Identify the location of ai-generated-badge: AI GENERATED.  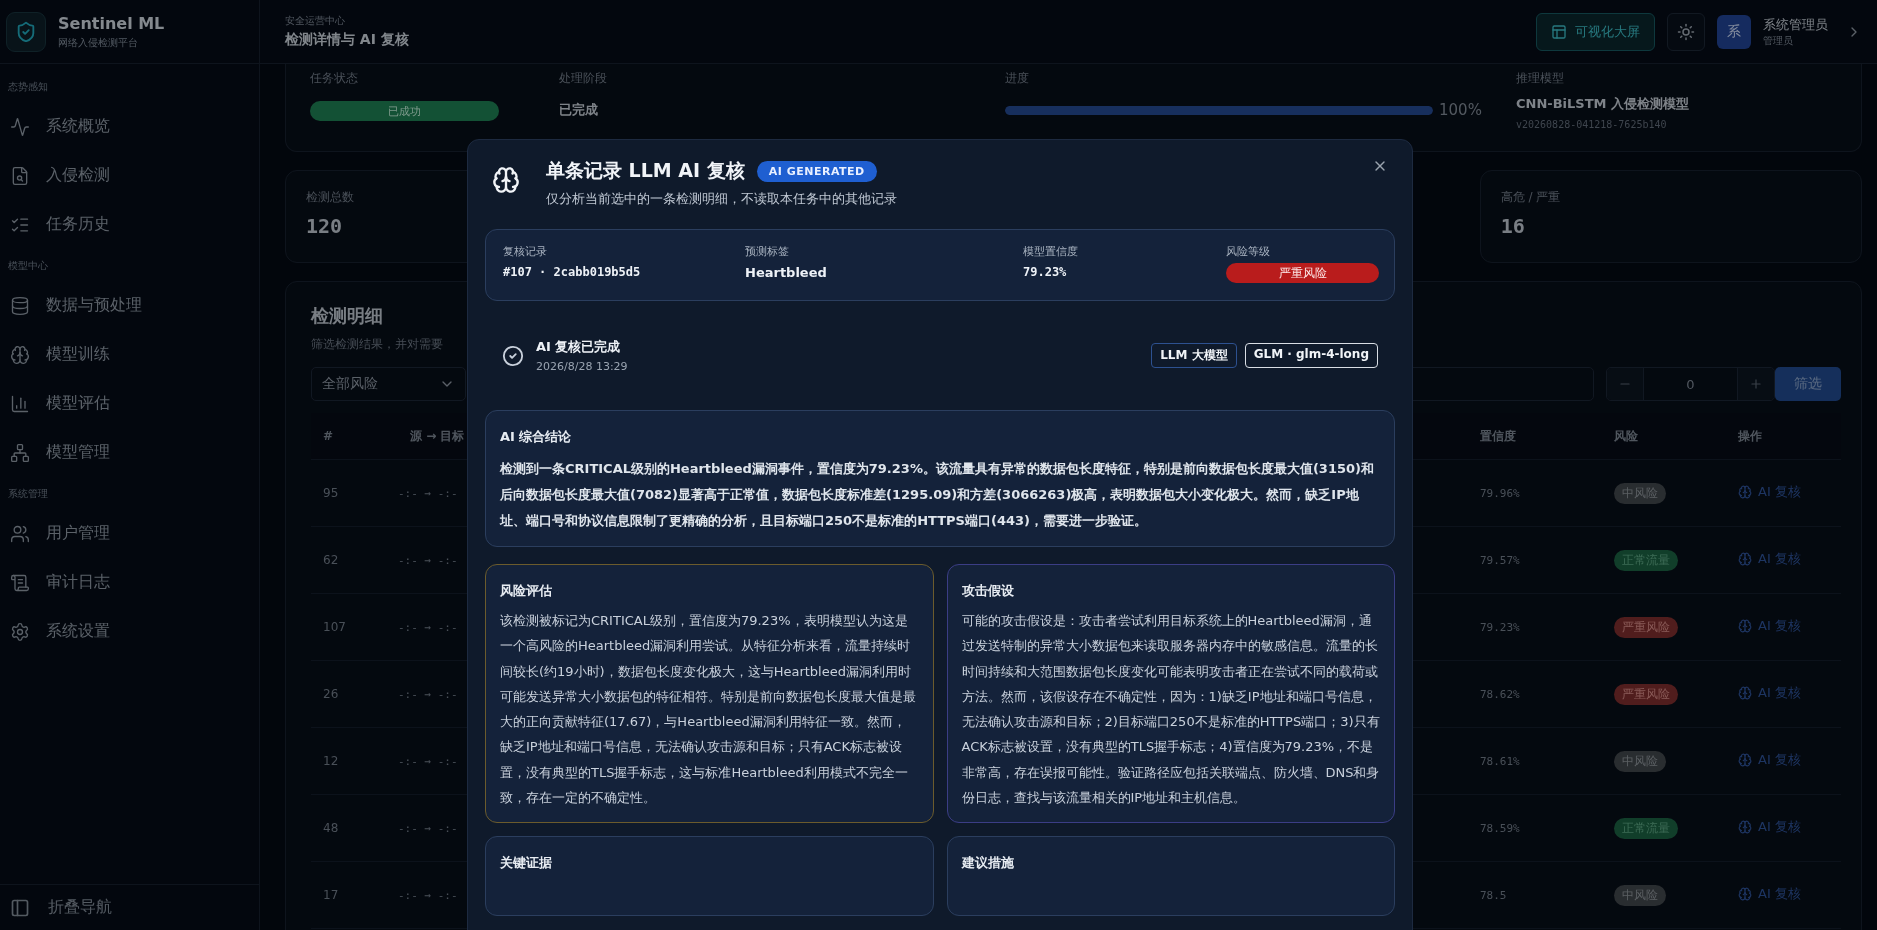
(816, 171).